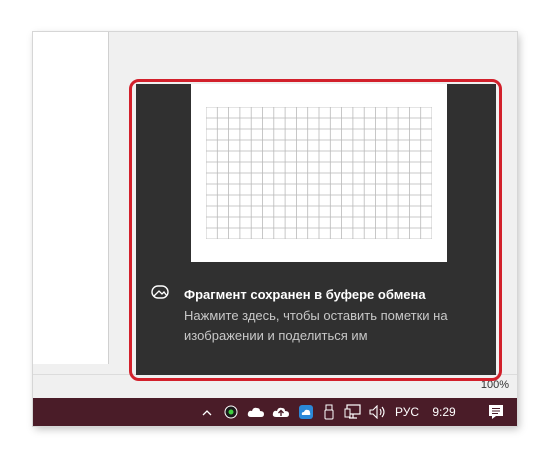 The image size is (549, 460). I want to click on usb-device-icon, so click(329, 412).